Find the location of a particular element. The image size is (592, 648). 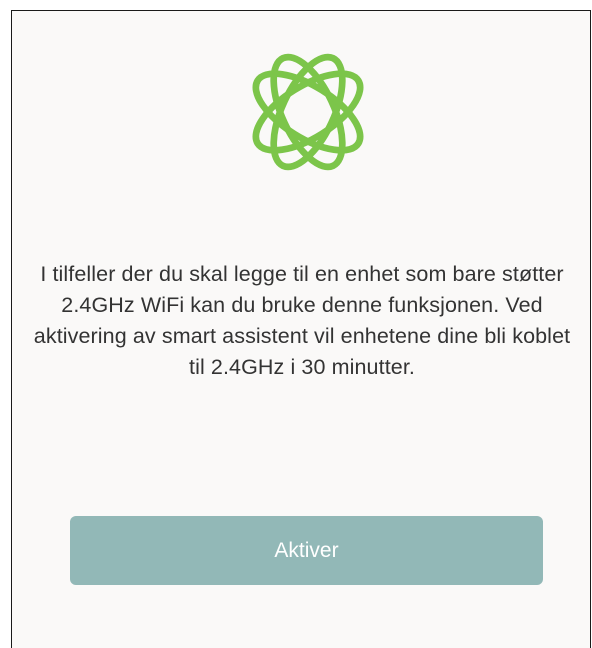

orbit-atom-icon is located at coordinates (308, 112).